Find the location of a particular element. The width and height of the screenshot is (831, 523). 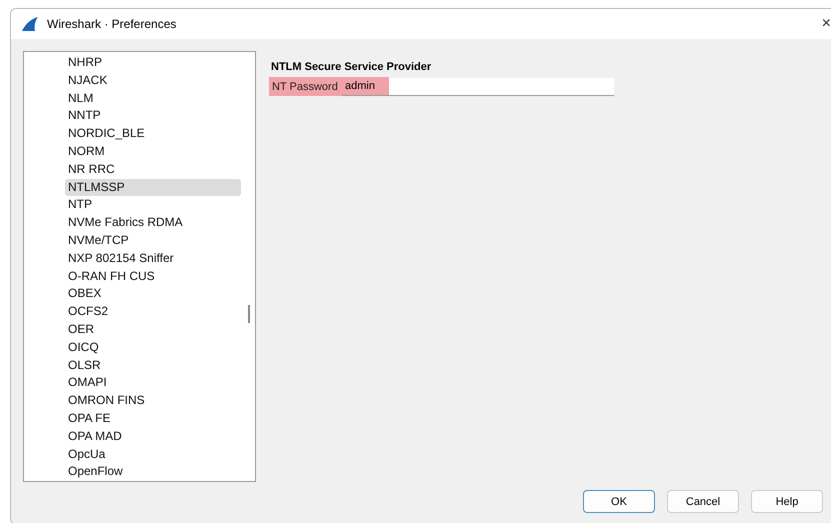

protocol-list-item: NNTP is located at coordinates (153, 116).